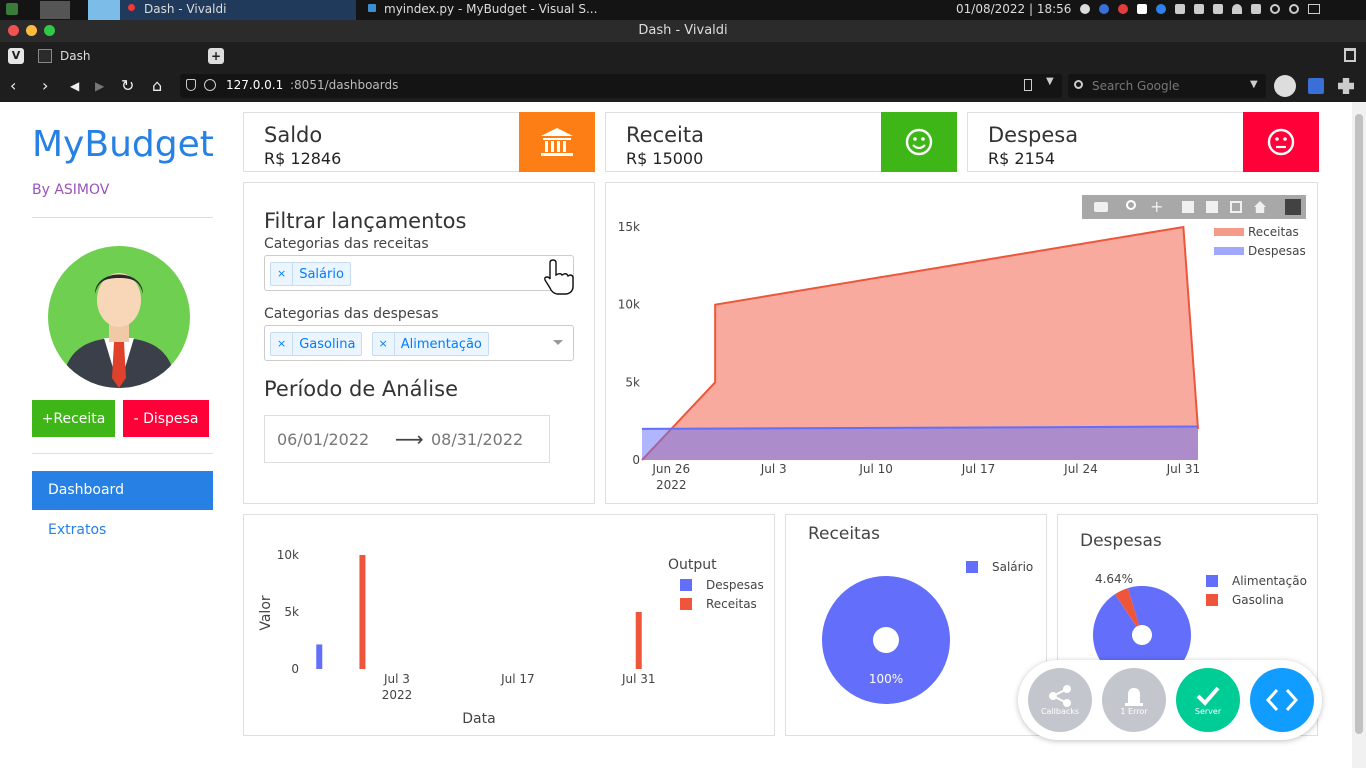  I want to click on clipboard-icon, so click(1218, 9).